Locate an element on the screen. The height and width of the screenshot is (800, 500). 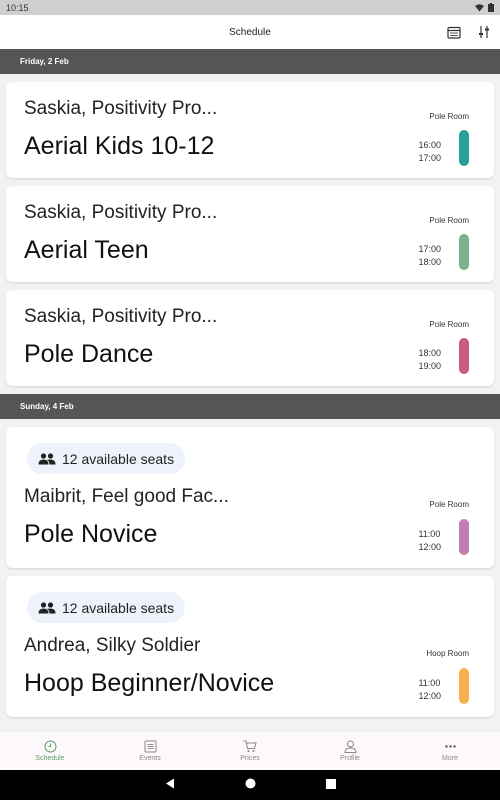
recents-button is located at coordinates (330, 785).